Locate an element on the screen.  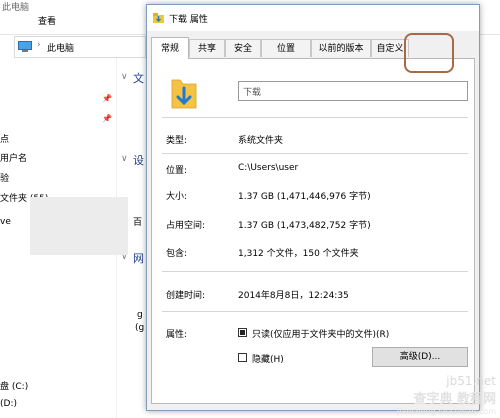
attributes-label: 属性: is located at coordinates (177, 335).